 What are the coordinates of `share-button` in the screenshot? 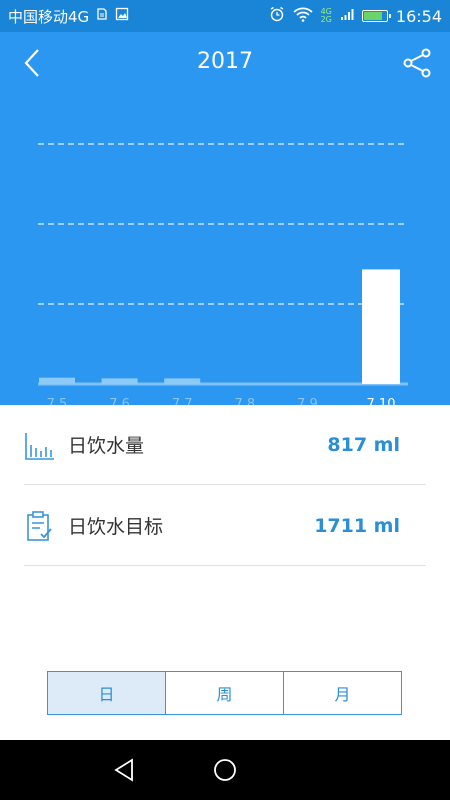 It's located at (418, 63).